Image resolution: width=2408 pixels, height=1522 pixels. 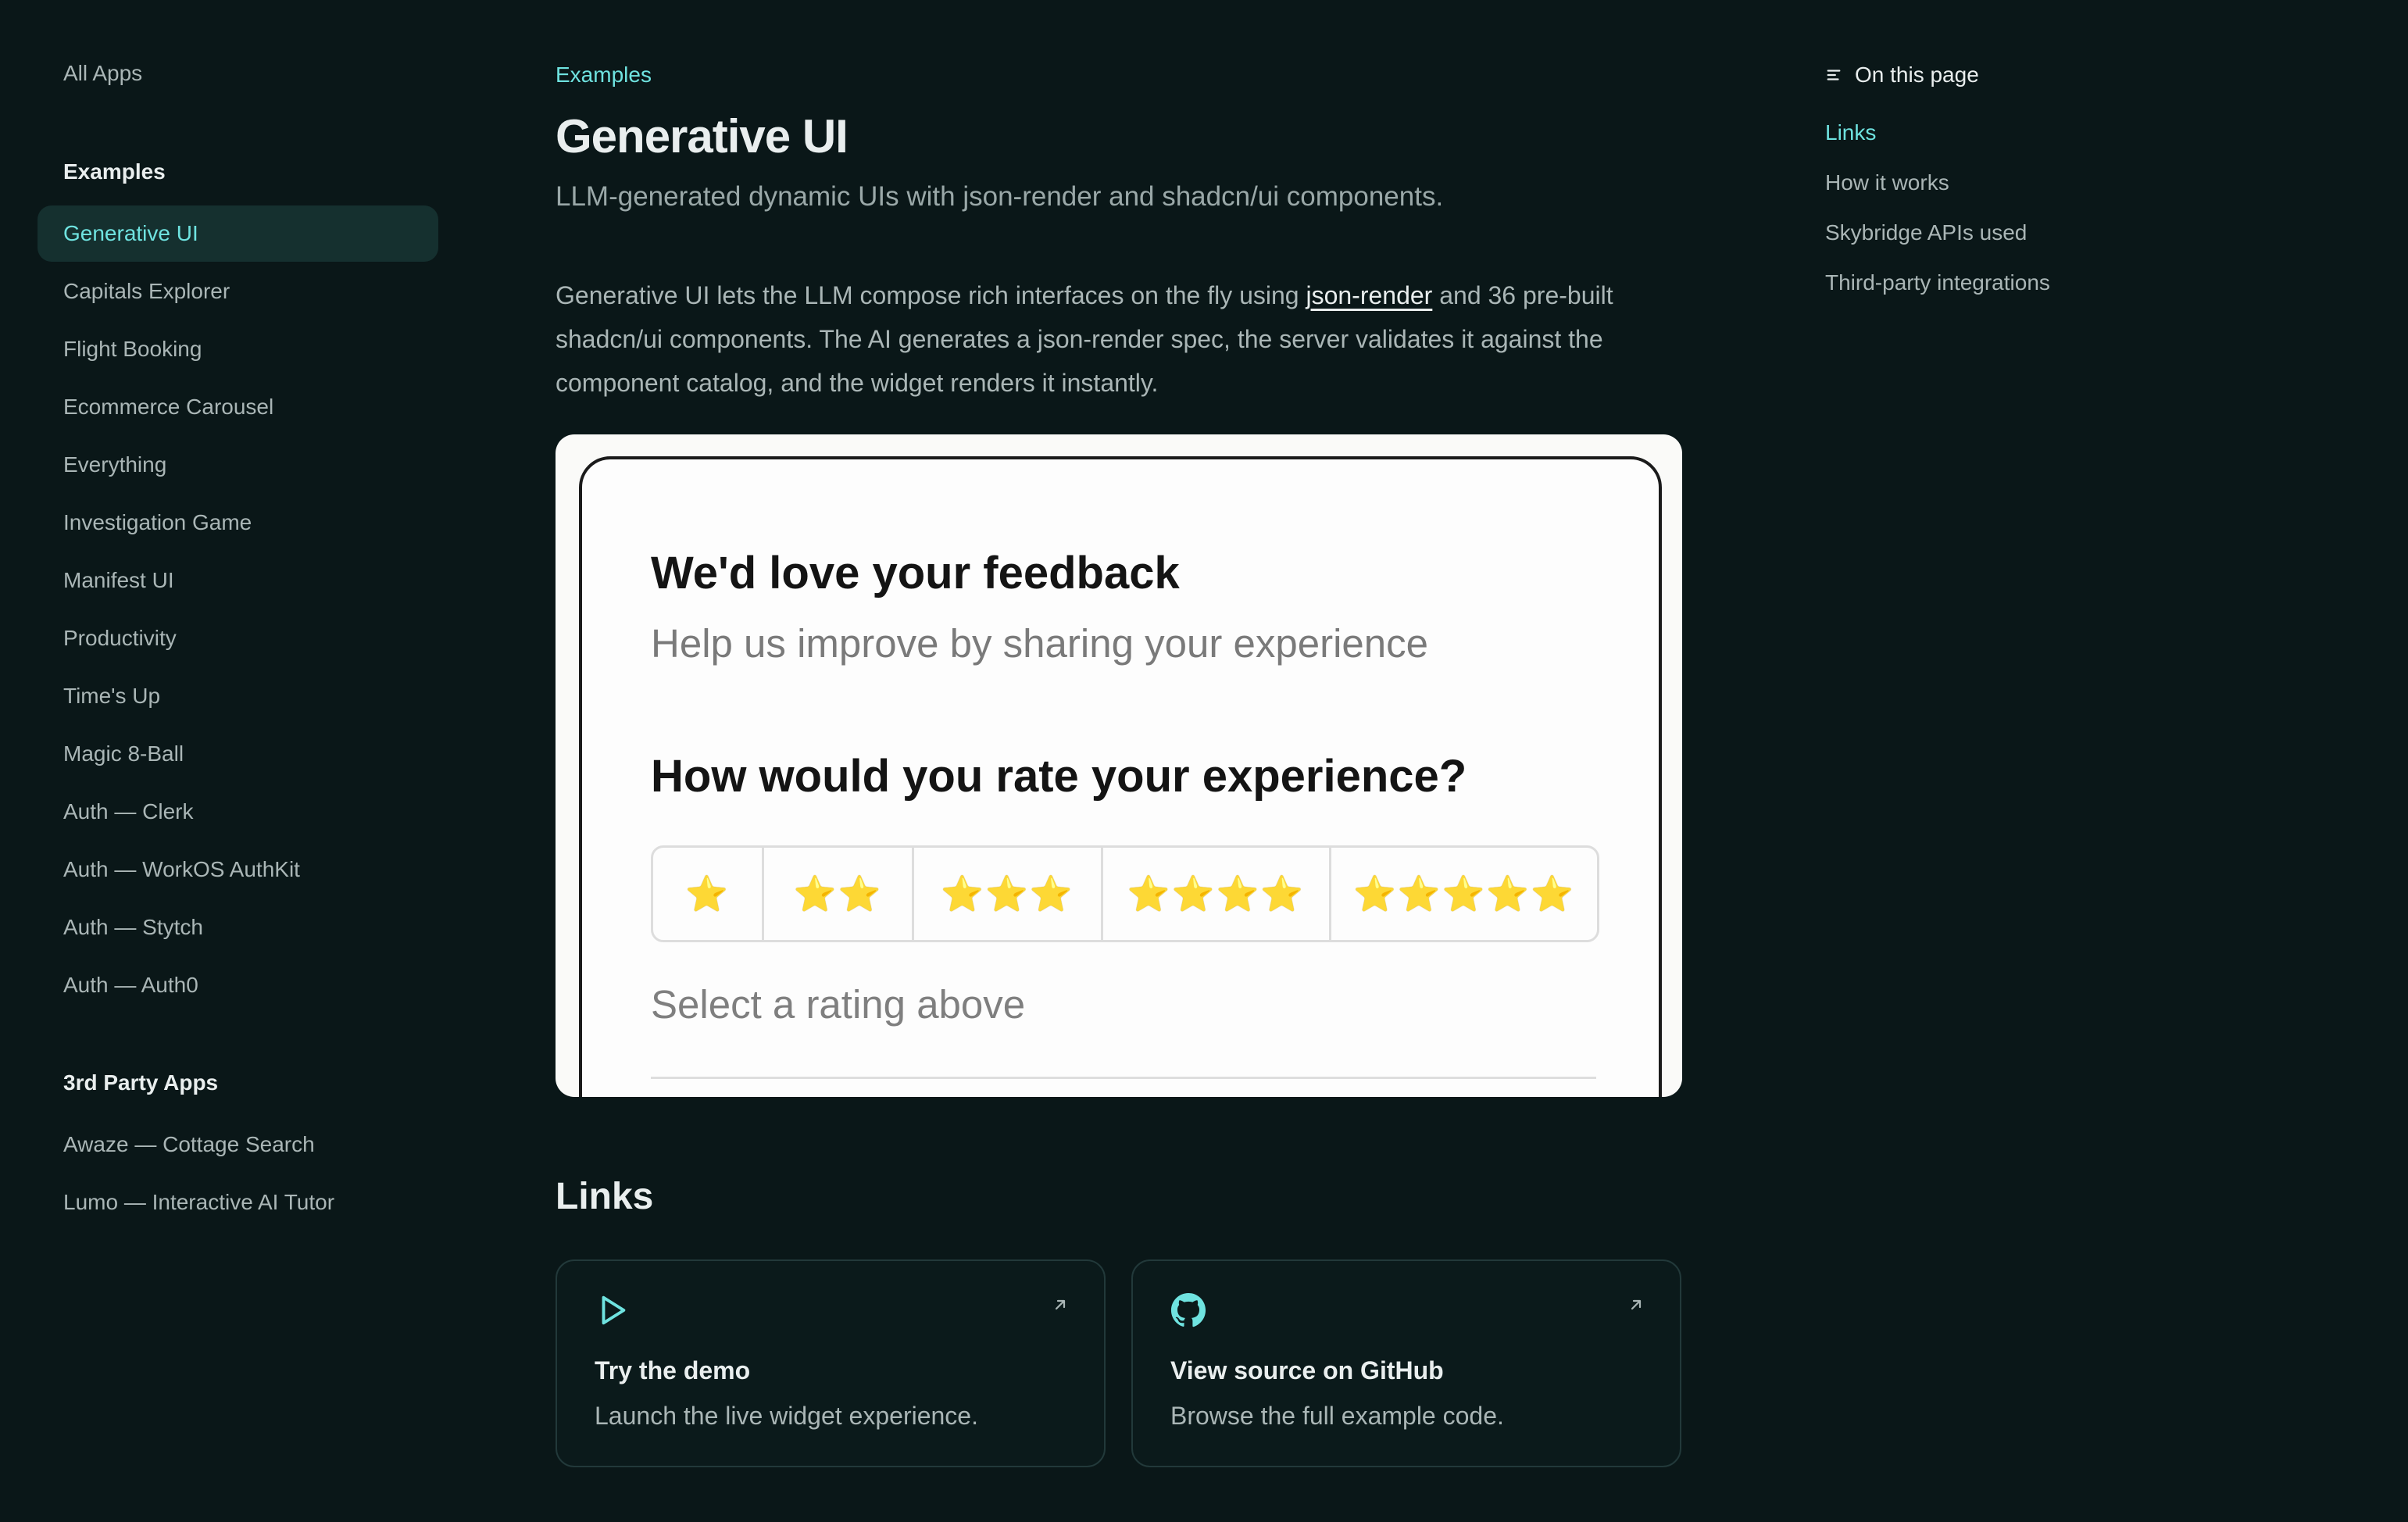 I want to click on sidebar-item-generative-ui: Generative UI, so click(x=238, y=233).